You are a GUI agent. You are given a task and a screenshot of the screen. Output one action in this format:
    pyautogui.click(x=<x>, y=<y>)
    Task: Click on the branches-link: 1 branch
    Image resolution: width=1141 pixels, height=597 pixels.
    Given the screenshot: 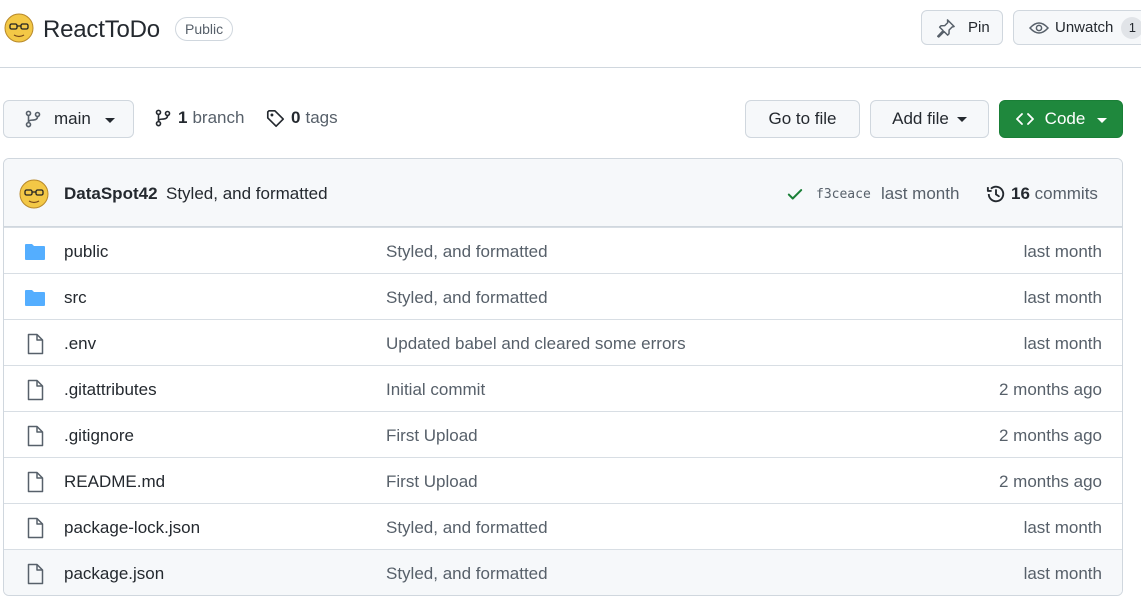 What is the action you would take?
    pyautogui.click(x=199, y=118)
    